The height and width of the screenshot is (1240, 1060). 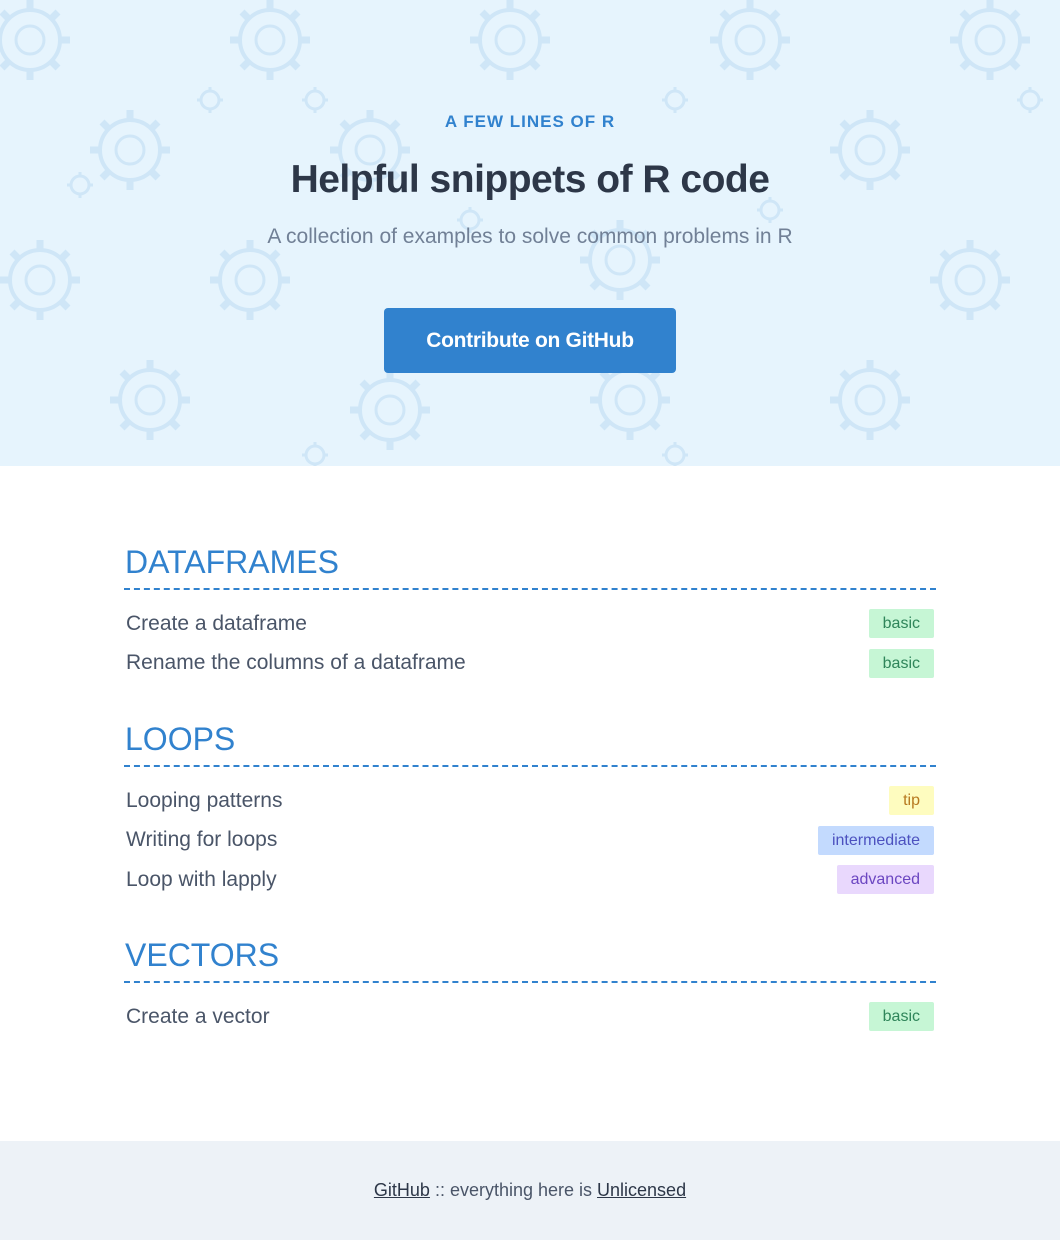 I want to click on snippet-list: Create a vector basic, so click(x=530, y=1017).